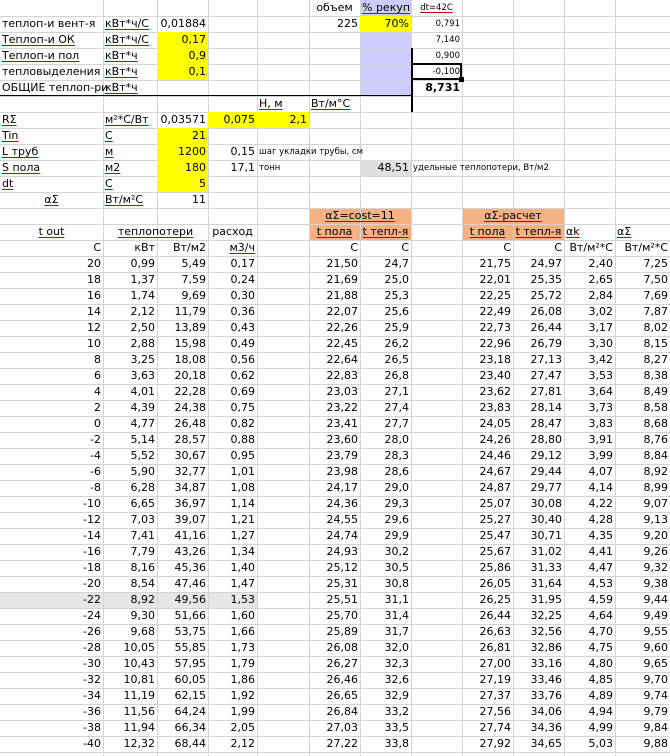  What do you see at coordinates (130, 408) in the screenshot?
I see `table-cell: 4,39` at bounding box center [130, 408].